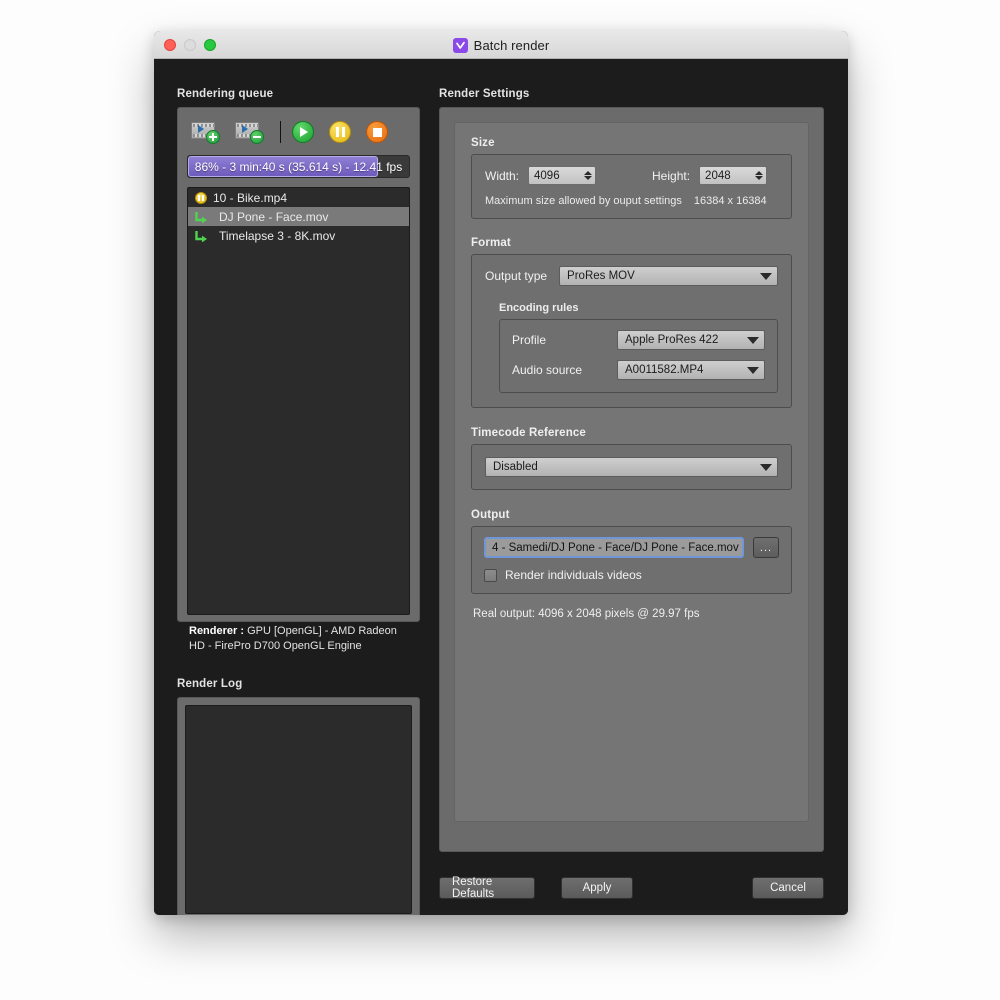  What do you see at coordinates (511, 45) in the screenshot?
I see `window-title: Batch render` at bounding box center [511, 45].